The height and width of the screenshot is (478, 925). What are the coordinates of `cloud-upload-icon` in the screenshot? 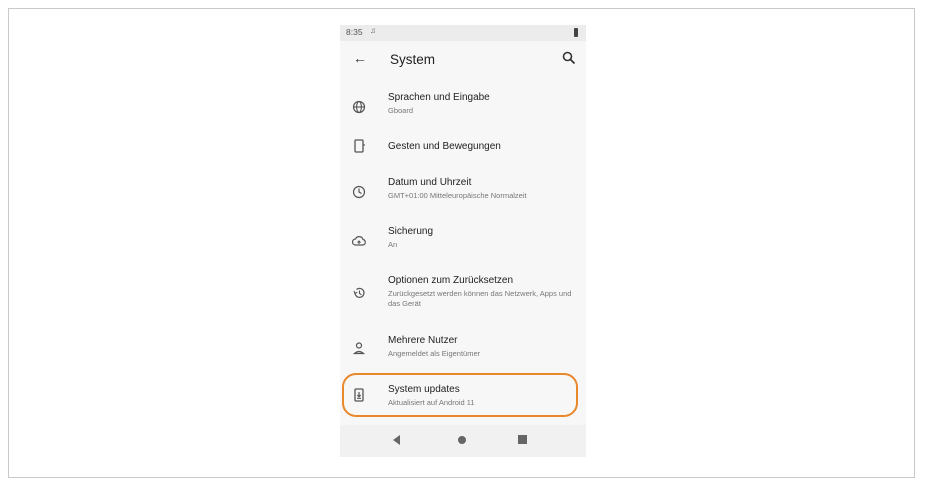 It's located at (359, 241).